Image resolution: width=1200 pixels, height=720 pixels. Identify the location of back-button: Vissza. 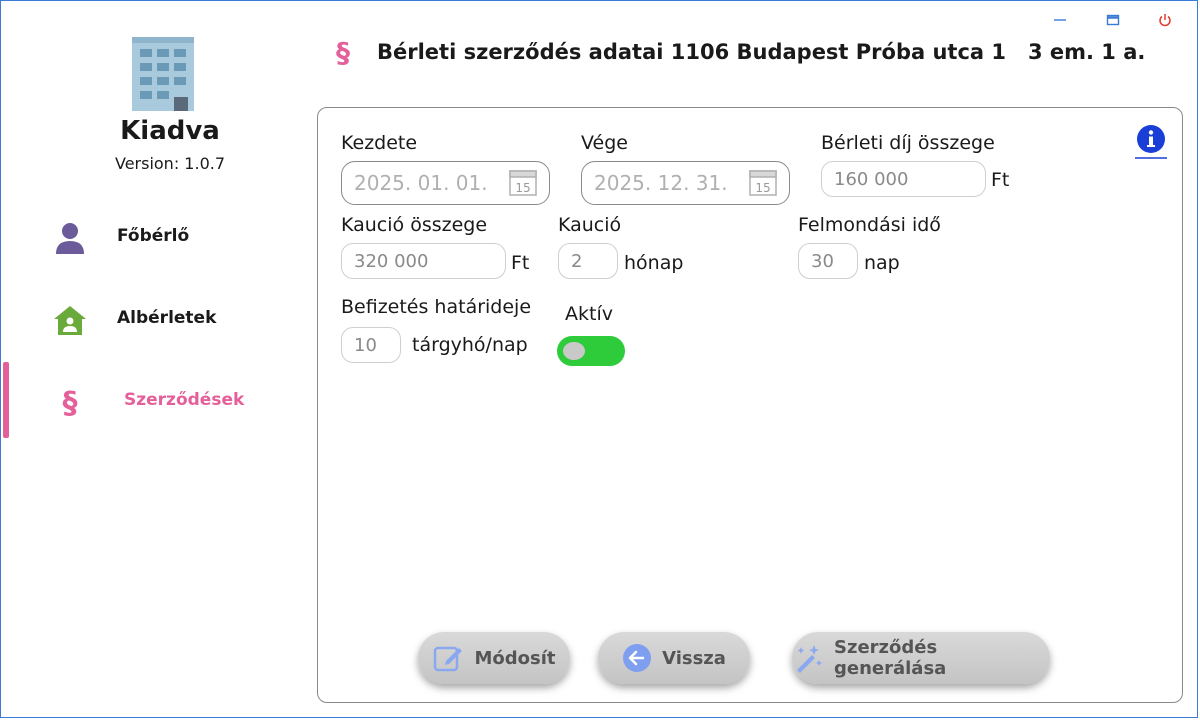
(674, 658).